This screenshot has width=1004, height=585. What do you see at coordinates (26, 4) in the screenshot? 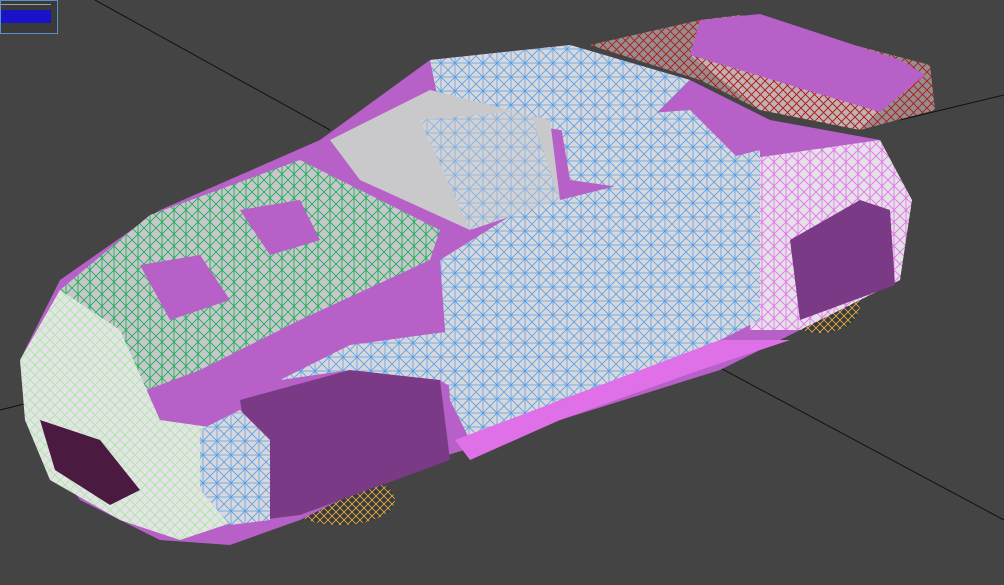
I see `swatch-divider` at bounding box center [26, 4].